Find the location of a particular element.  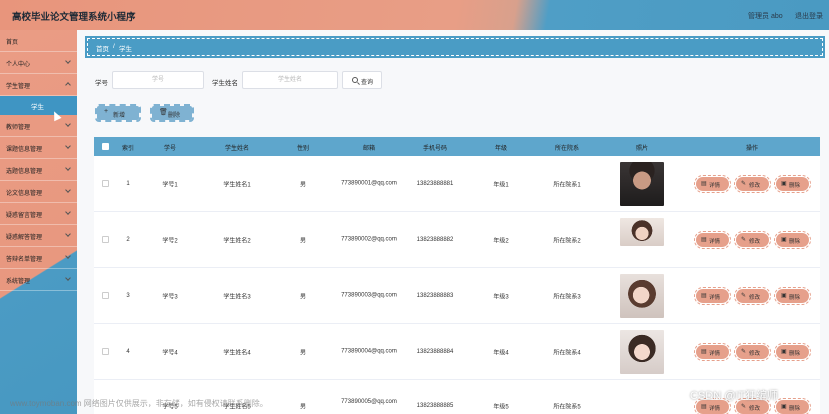

chevron-up-icon is located at coordinates (68, 85).